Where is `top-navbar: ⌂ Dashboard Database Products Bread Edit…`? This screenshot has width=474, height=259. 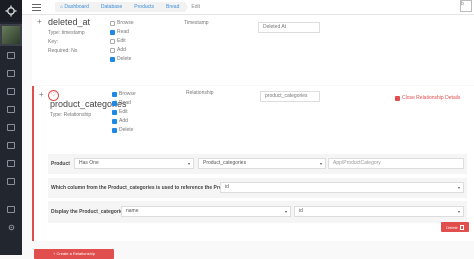
top-navbar: ⌂ Dashboard Database Products Bread Edit… is located at coordinates (248, 7).